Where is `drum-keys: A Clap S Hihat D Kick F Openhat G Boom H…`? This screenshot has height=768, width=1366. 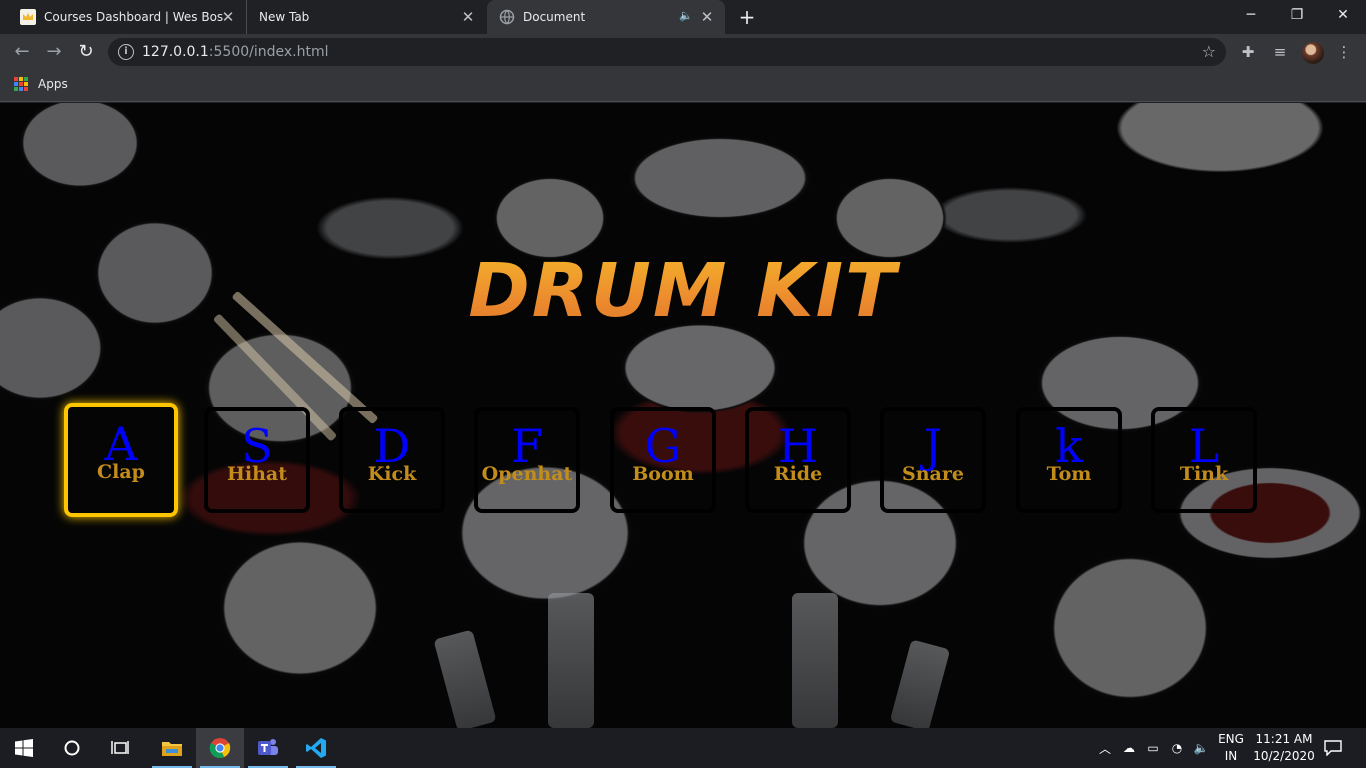 drum-keys: A Clap S Hihat D Kick F Openhat G Boom H… is located at coordinates (664, 463).